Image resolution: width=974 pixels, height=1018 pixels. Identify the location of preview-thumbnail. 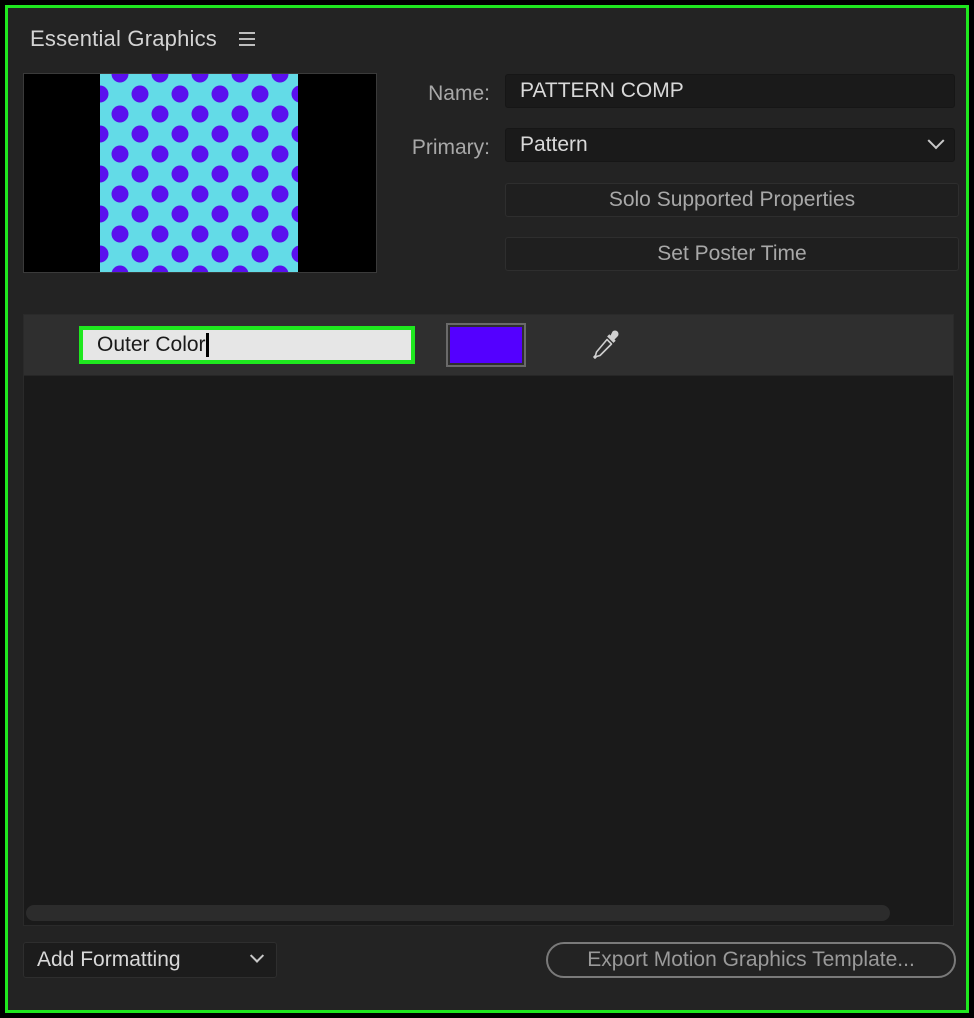
(200, 173).